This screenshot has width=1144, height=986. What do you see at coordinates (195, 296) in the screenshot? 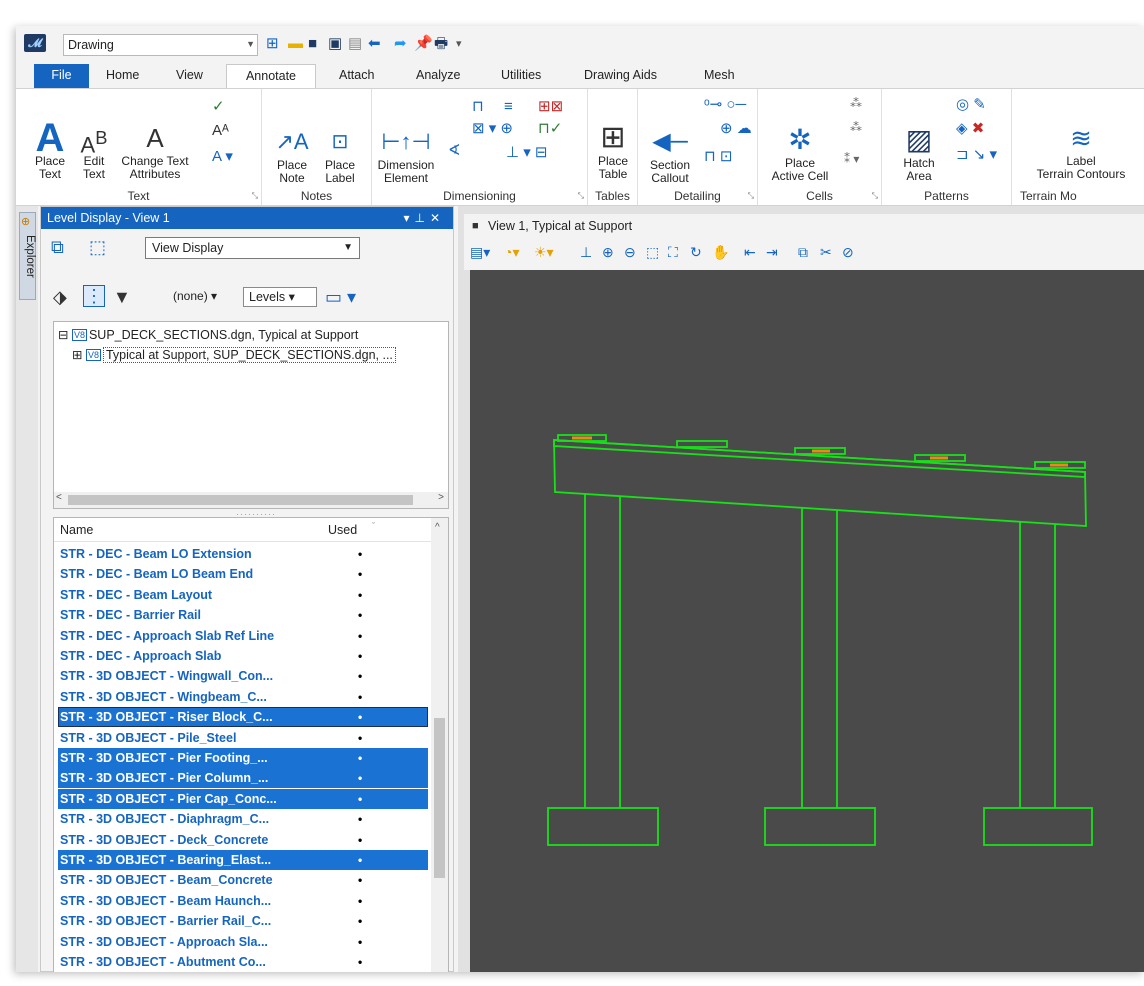
I see `filter-selector: (none) ▾` at bounding box center [195, 296].